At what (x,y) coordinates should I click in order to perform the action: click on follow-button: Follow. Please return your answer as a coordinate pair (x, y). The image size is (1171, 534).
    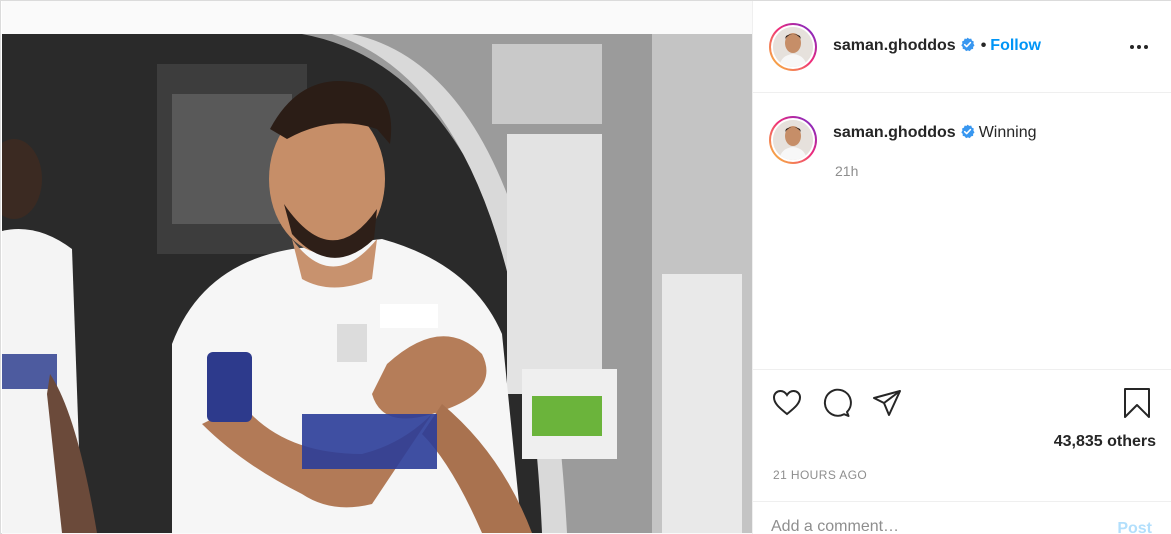
    Looking at the image, I should click on (1015, 45).